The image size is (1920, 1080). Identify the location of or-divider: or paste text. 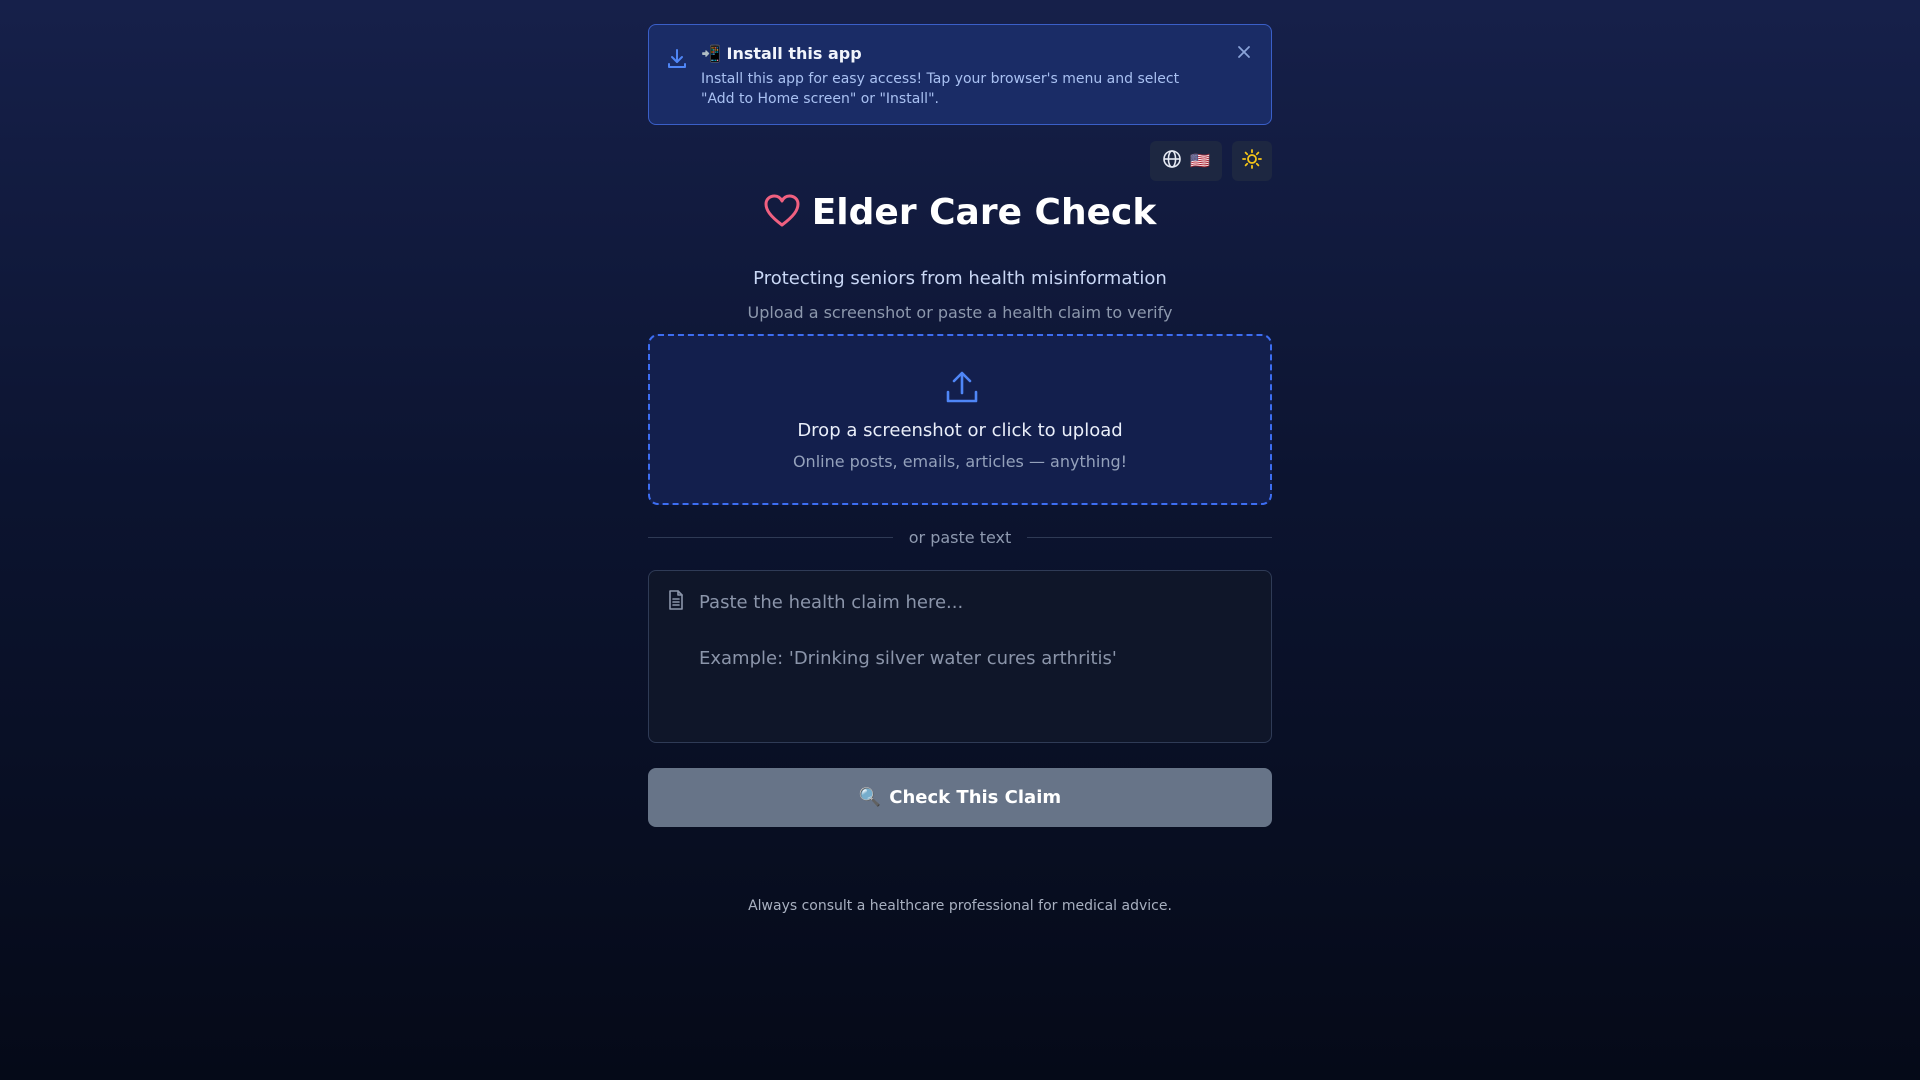
(960, 537).